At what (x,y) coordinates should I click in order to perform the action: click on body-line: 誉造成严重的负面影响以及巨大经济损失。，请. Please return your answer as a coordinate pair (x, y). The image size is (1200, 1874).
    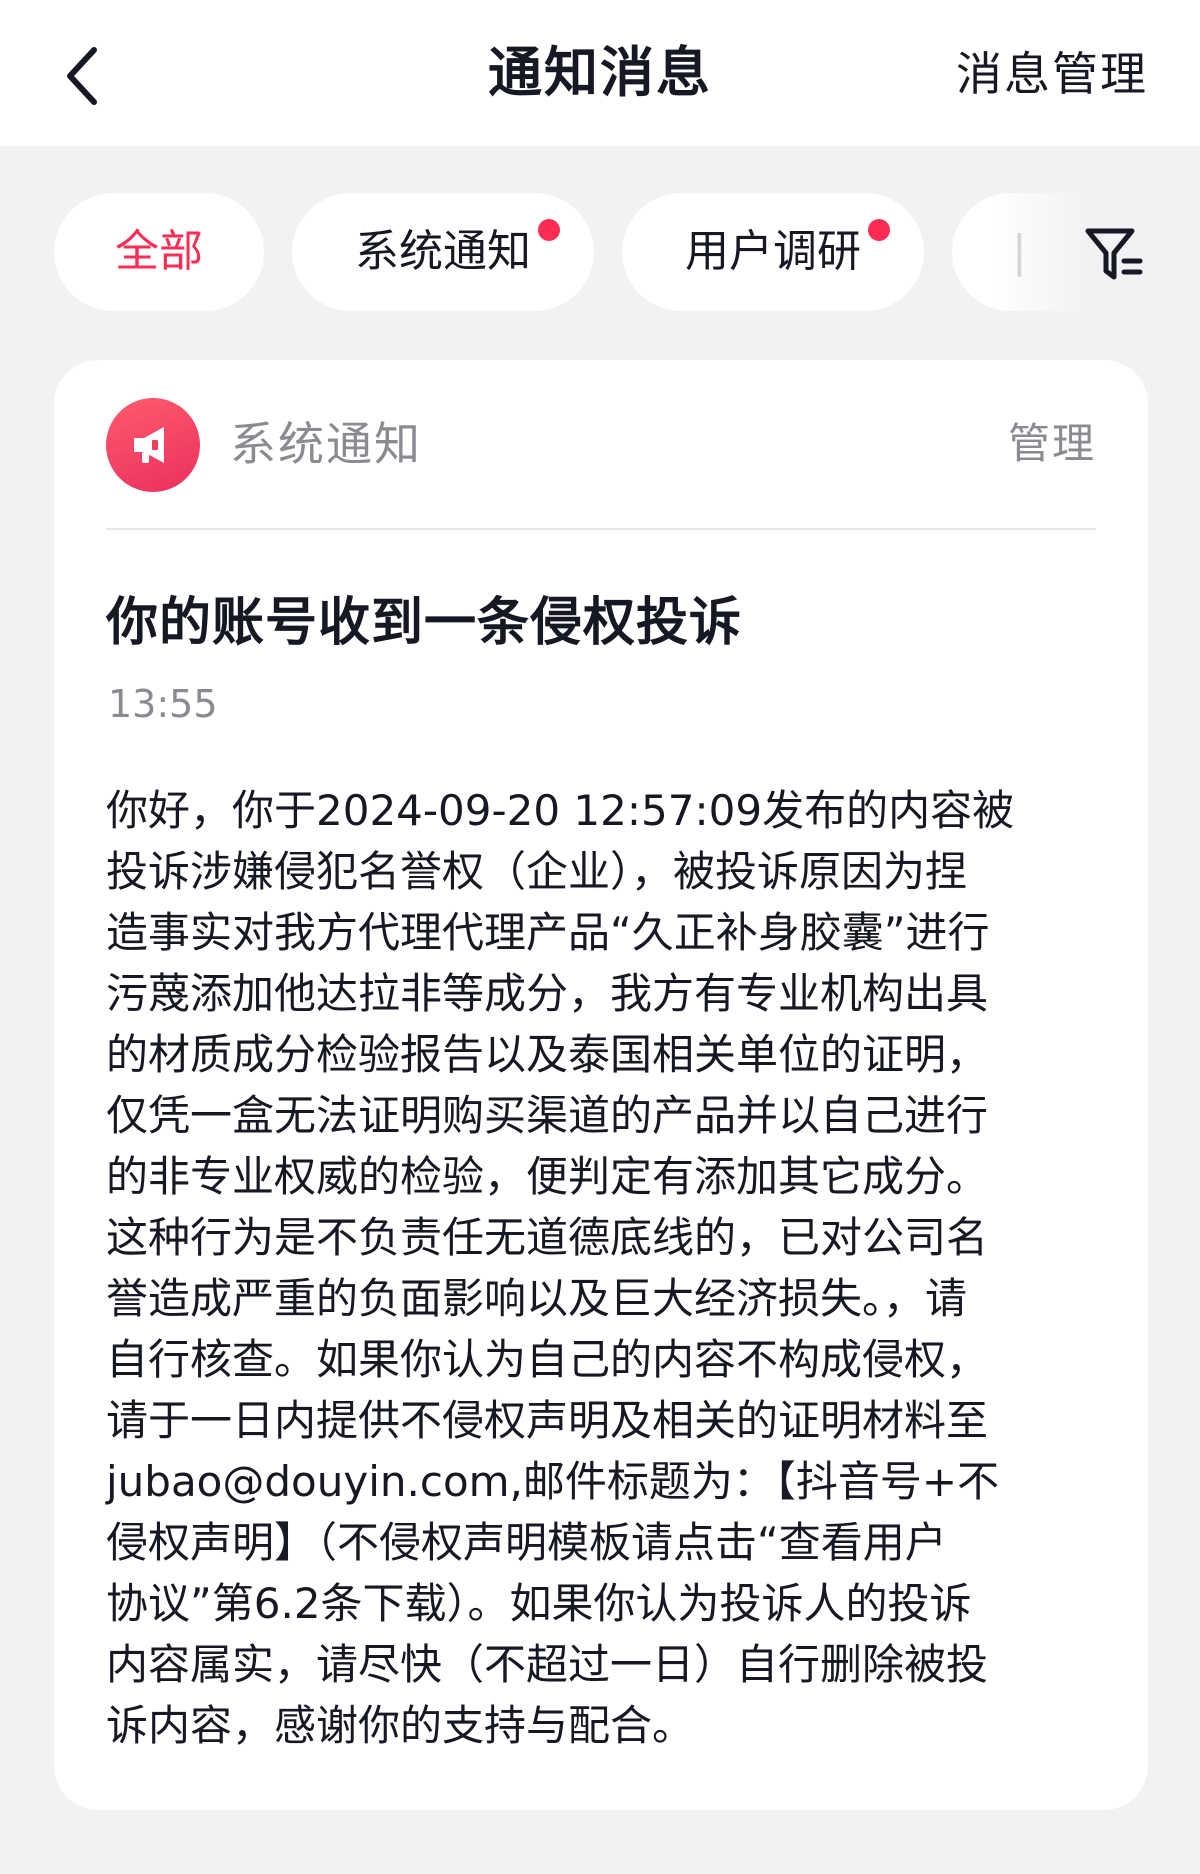
    Looking at the image, I should click on (537, 1298).